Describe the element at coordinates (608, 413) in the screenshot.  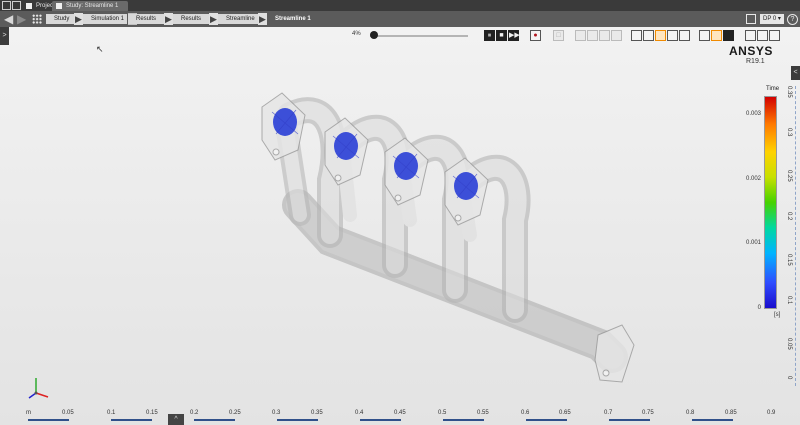
I see `horizontal-ruler-label: 0.7` at that location.